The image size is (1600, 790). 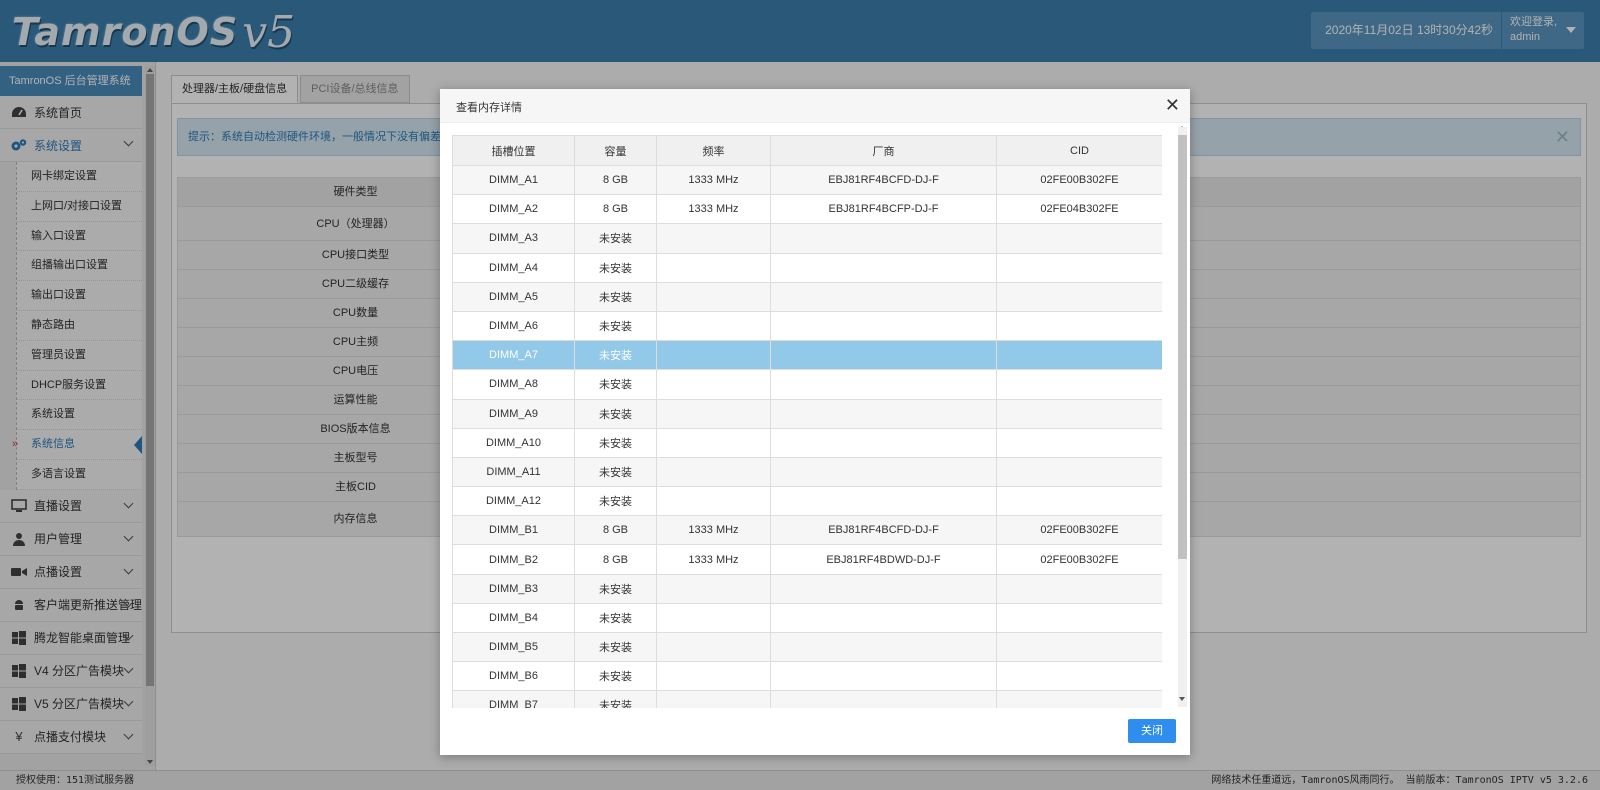 I want to click on table-row: DIMM_A9 未安装, so click(x=807, y=413).